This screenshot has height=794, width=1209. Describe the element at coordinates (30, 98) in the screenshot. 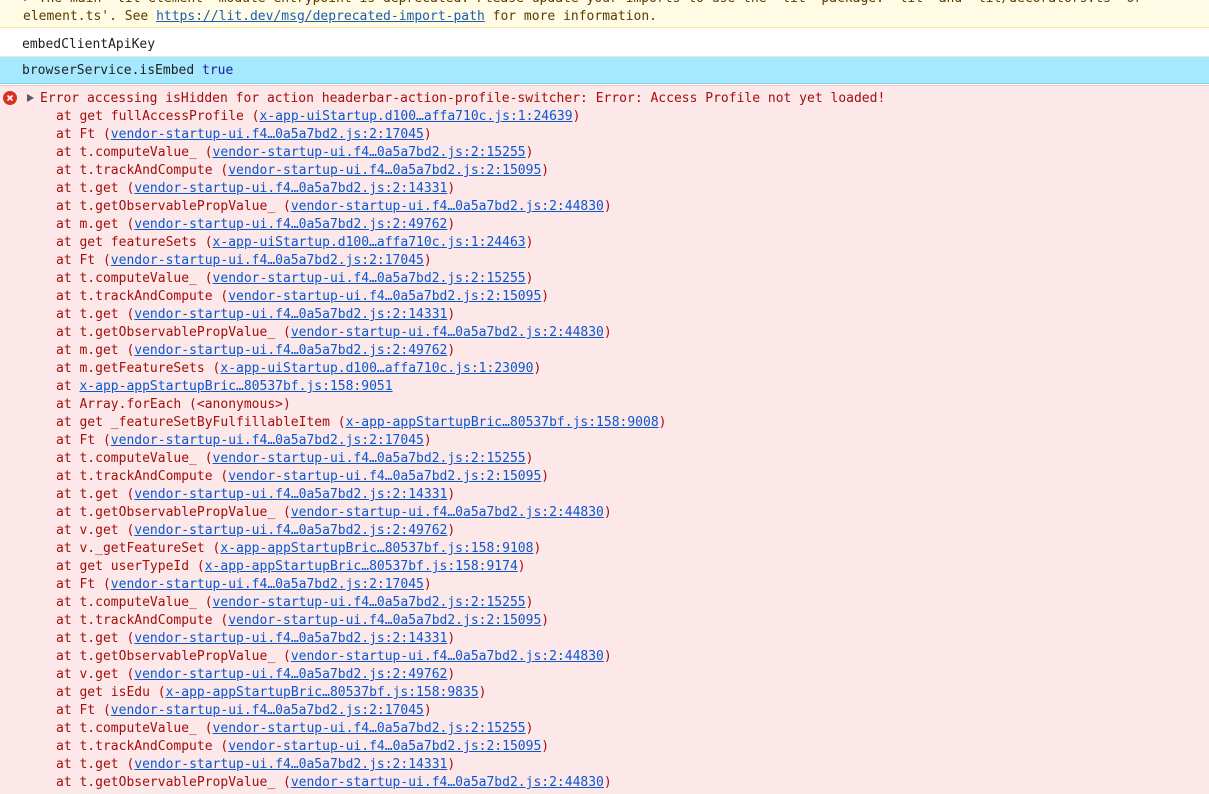

I see `expand-triangle-icon` at that location.